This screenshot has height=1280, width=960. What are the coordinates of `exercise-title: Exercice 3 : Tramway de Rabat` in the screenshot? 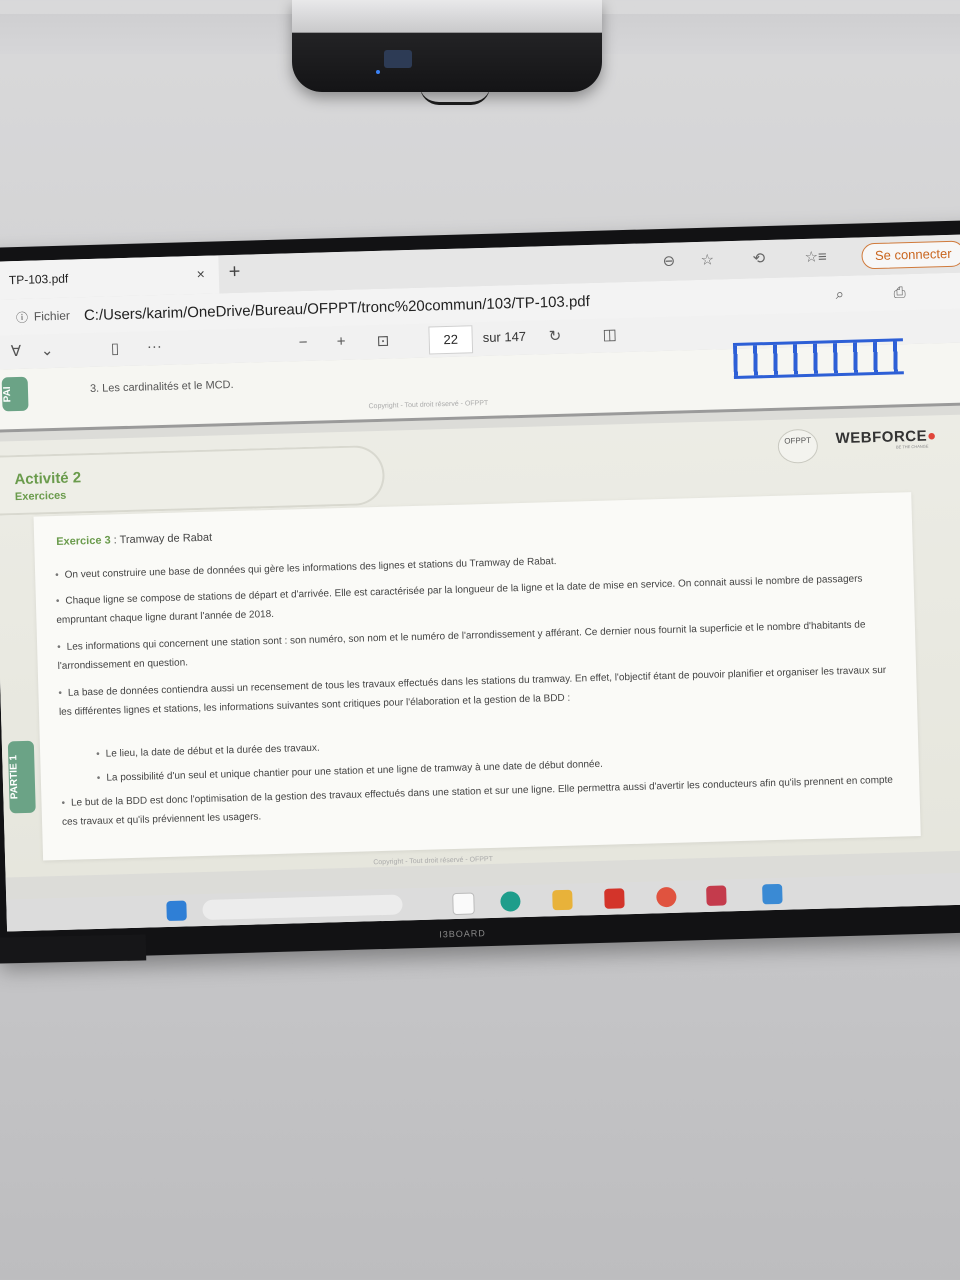 It's located at (134, 540).